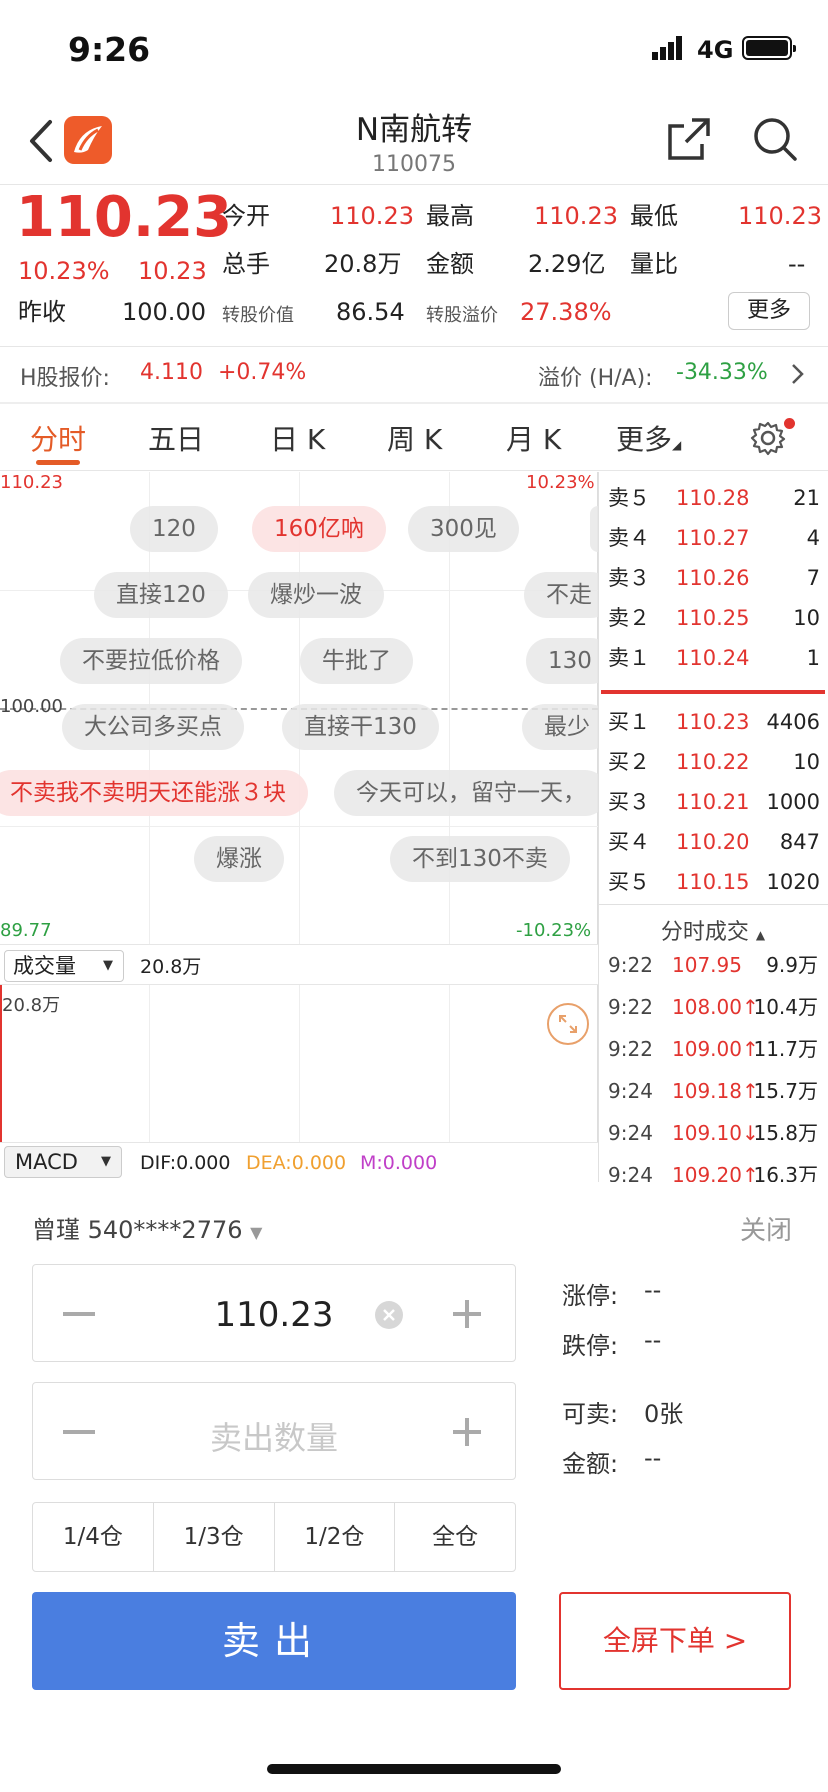 Image resolution: width=828 pixels, height=1792 pixels. I want to click on status-time: 9:26, so click(109, 49).